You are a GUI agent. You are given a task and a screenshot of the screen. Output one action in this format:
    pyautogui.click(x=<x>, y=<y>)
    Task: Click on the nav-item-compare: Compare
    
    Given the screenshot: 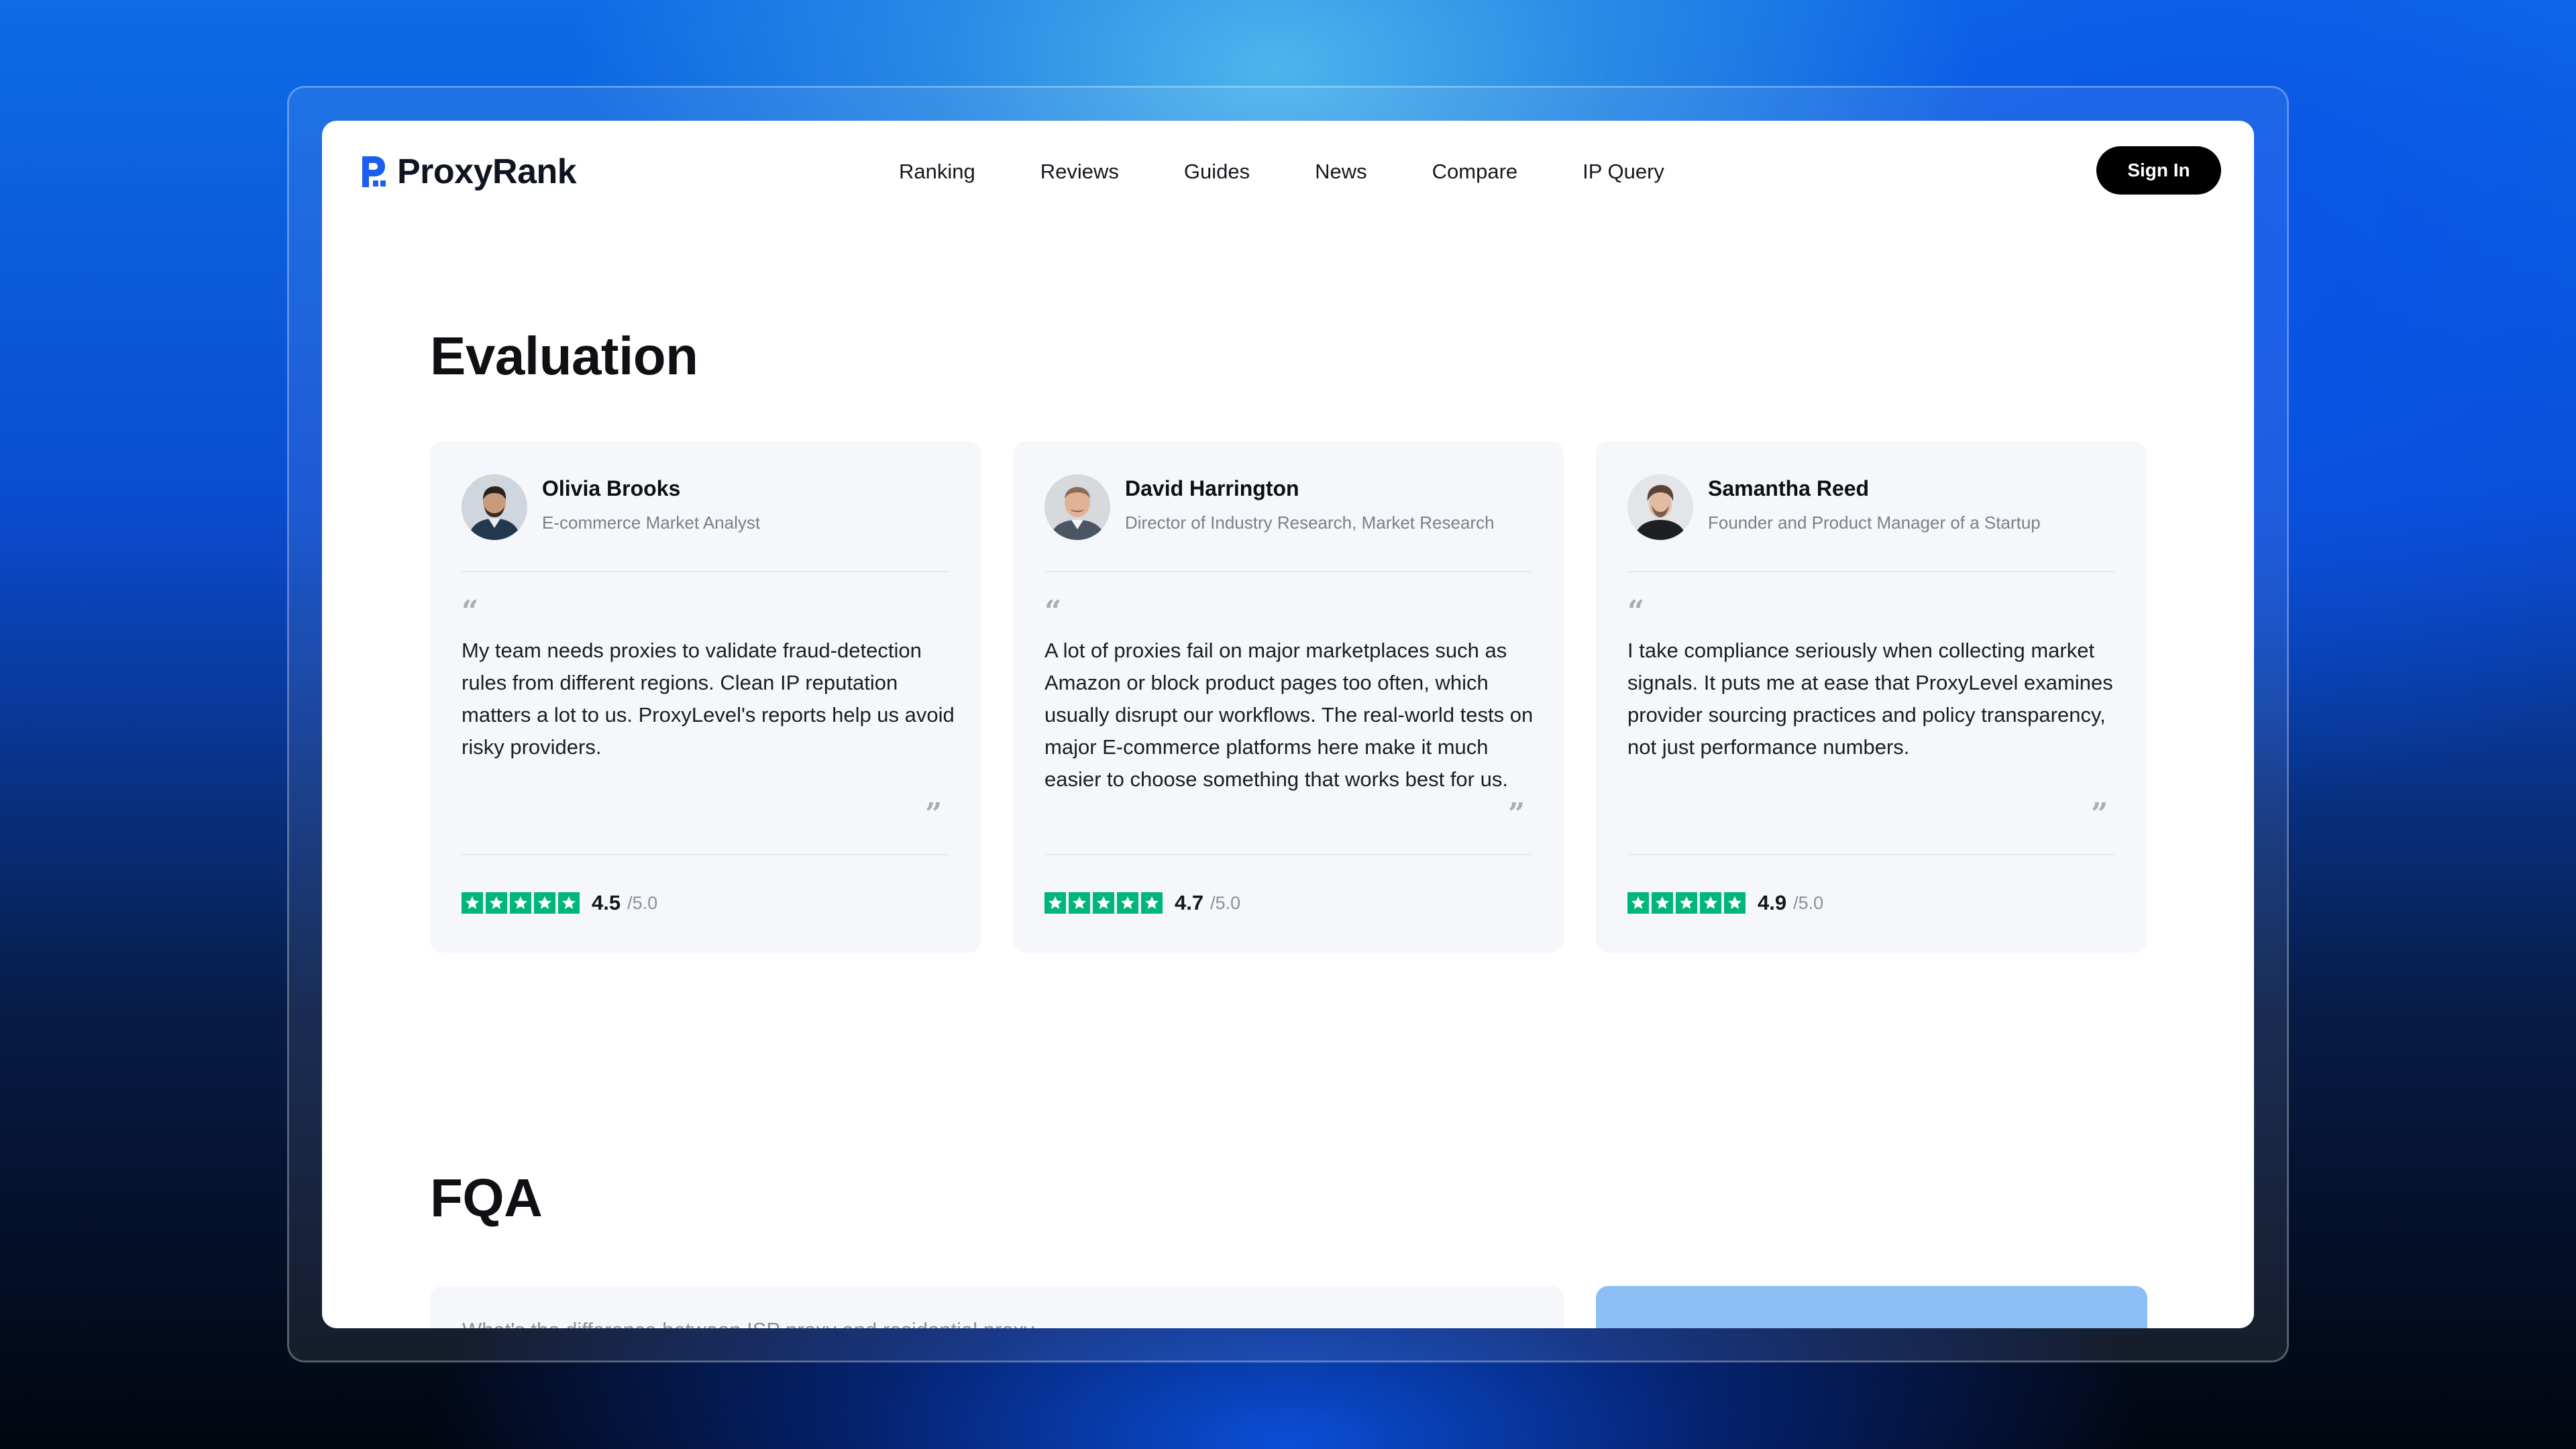 What is the action you would take?
    pyautogui.click(x=1475, y=171)
    